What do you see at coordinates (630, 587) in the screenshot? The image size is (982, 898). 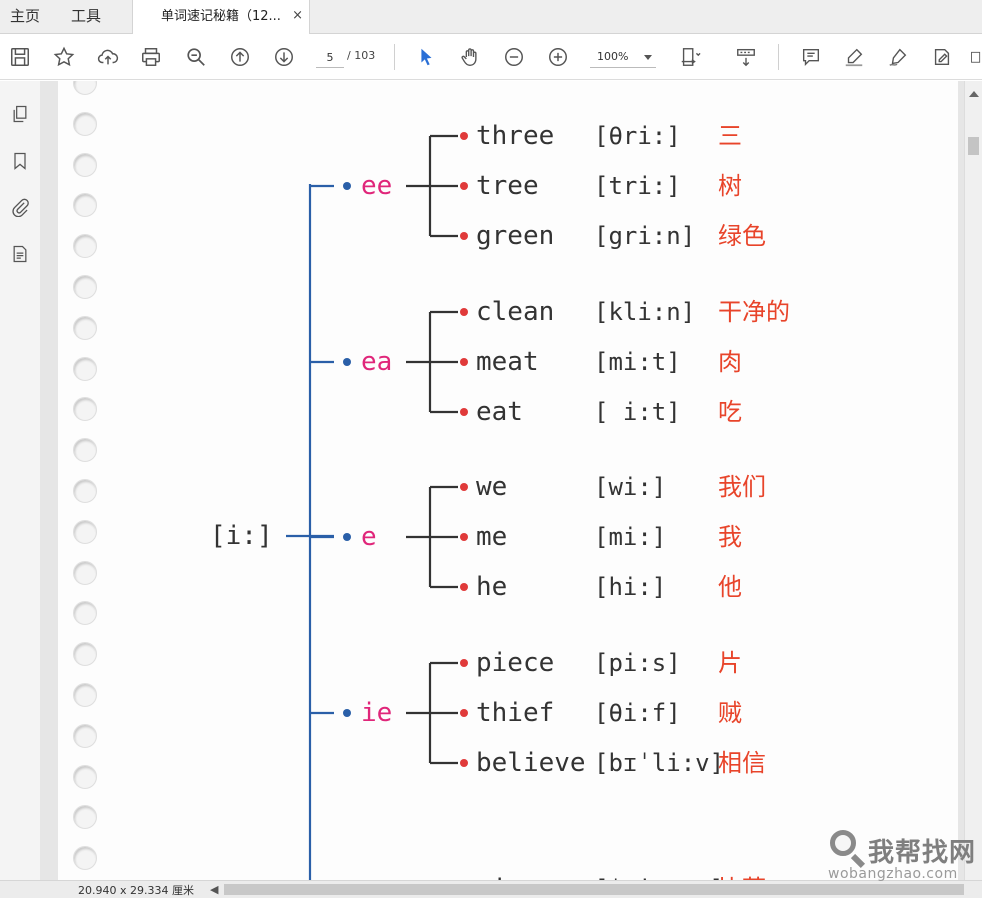 I see `phonetic-transcription: [hi:]` at bounding box center [630, 587].